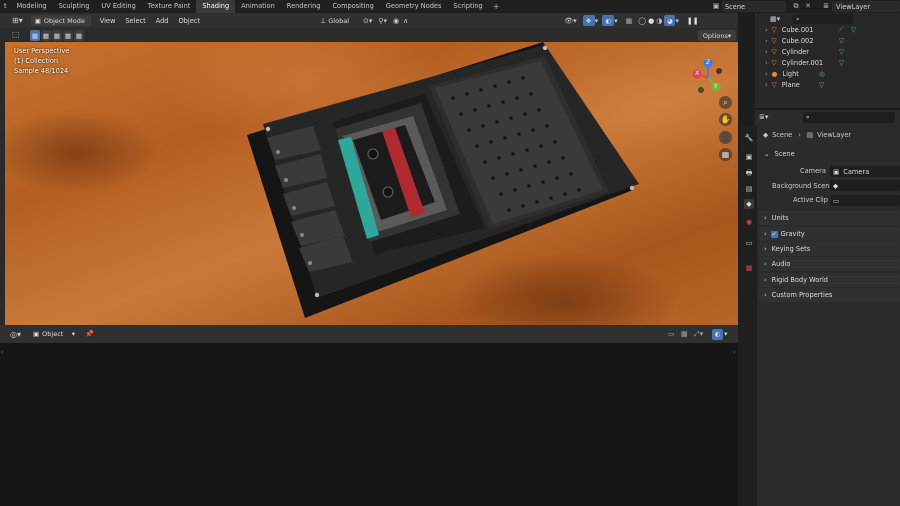  I want to click on xray-icon: ▦, so click(629, 21).